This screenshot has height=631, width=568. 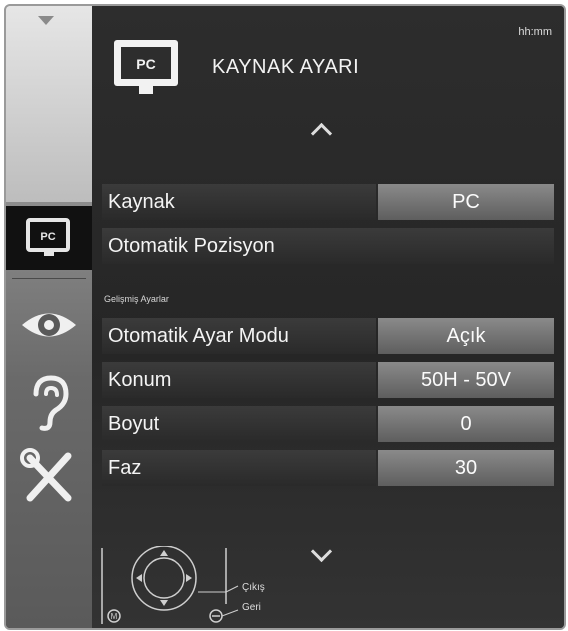 I want to click on menu-row-otomatik-pozisyon: Otomatik Pozisyon, so click(x=328, y=246).